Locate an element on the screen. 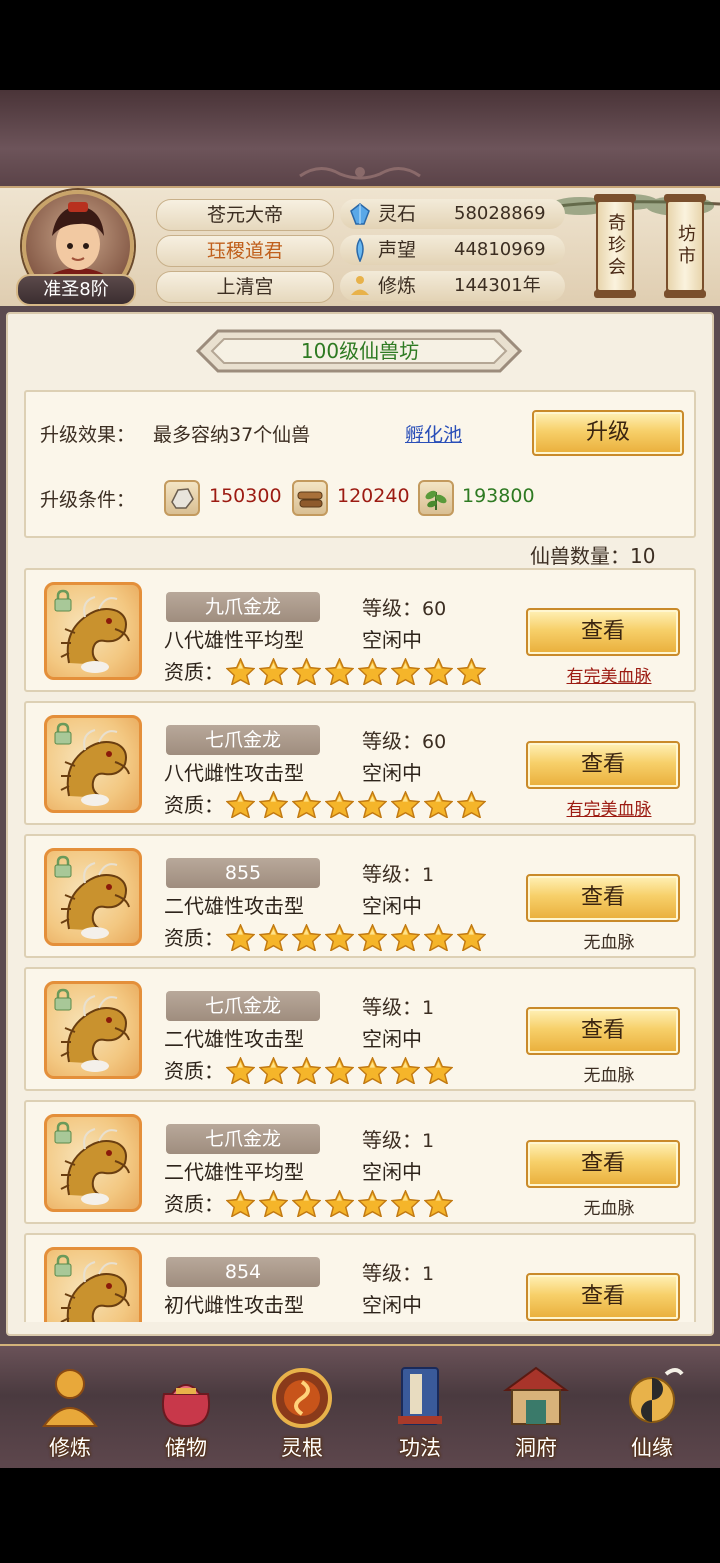 The width and height of the screenshot is (720, 1563). spirit-root-icon is located at coordinates (302, 1398).